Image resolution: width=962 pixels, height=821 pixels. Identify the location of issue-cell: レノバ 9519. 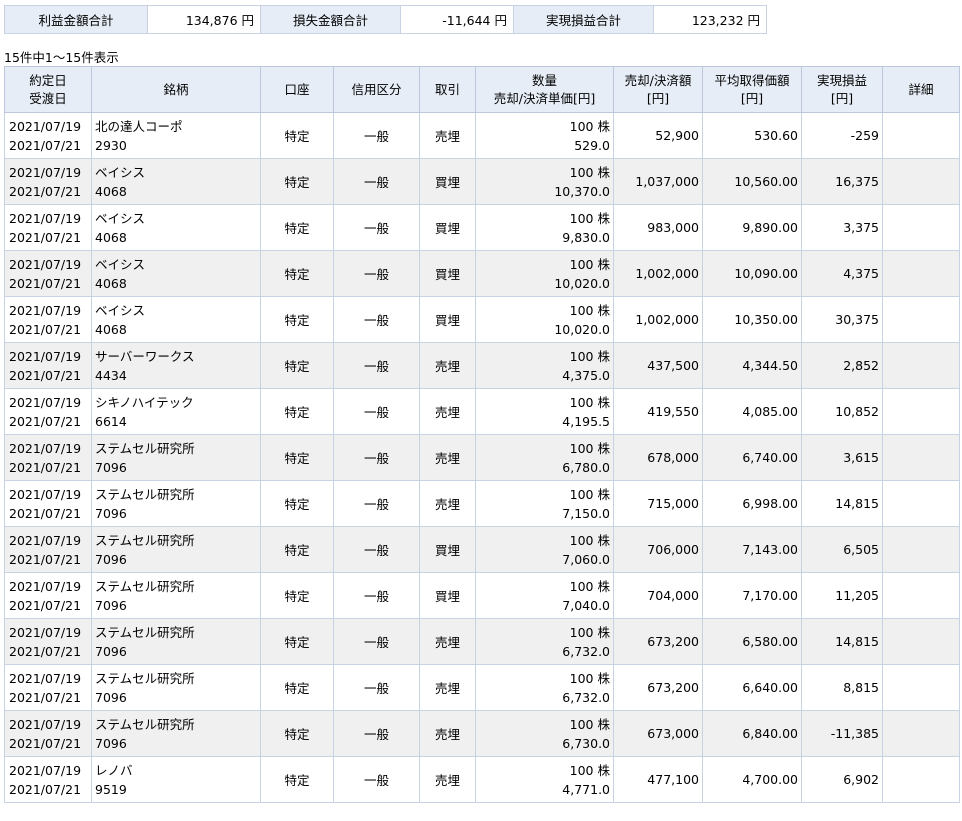
(176, 779).